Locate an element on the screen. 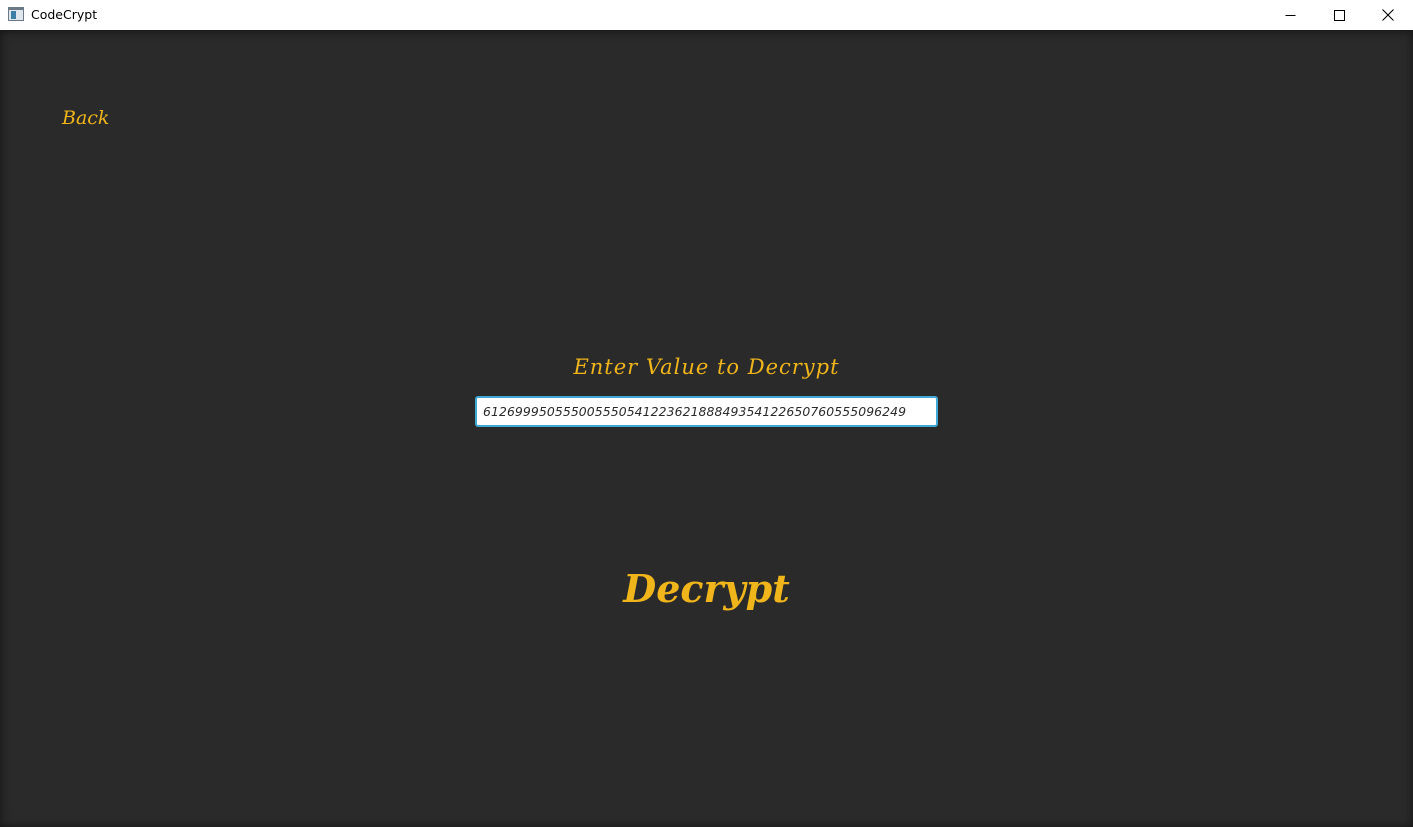  minimize-button is located at coordinates (1290, 15).